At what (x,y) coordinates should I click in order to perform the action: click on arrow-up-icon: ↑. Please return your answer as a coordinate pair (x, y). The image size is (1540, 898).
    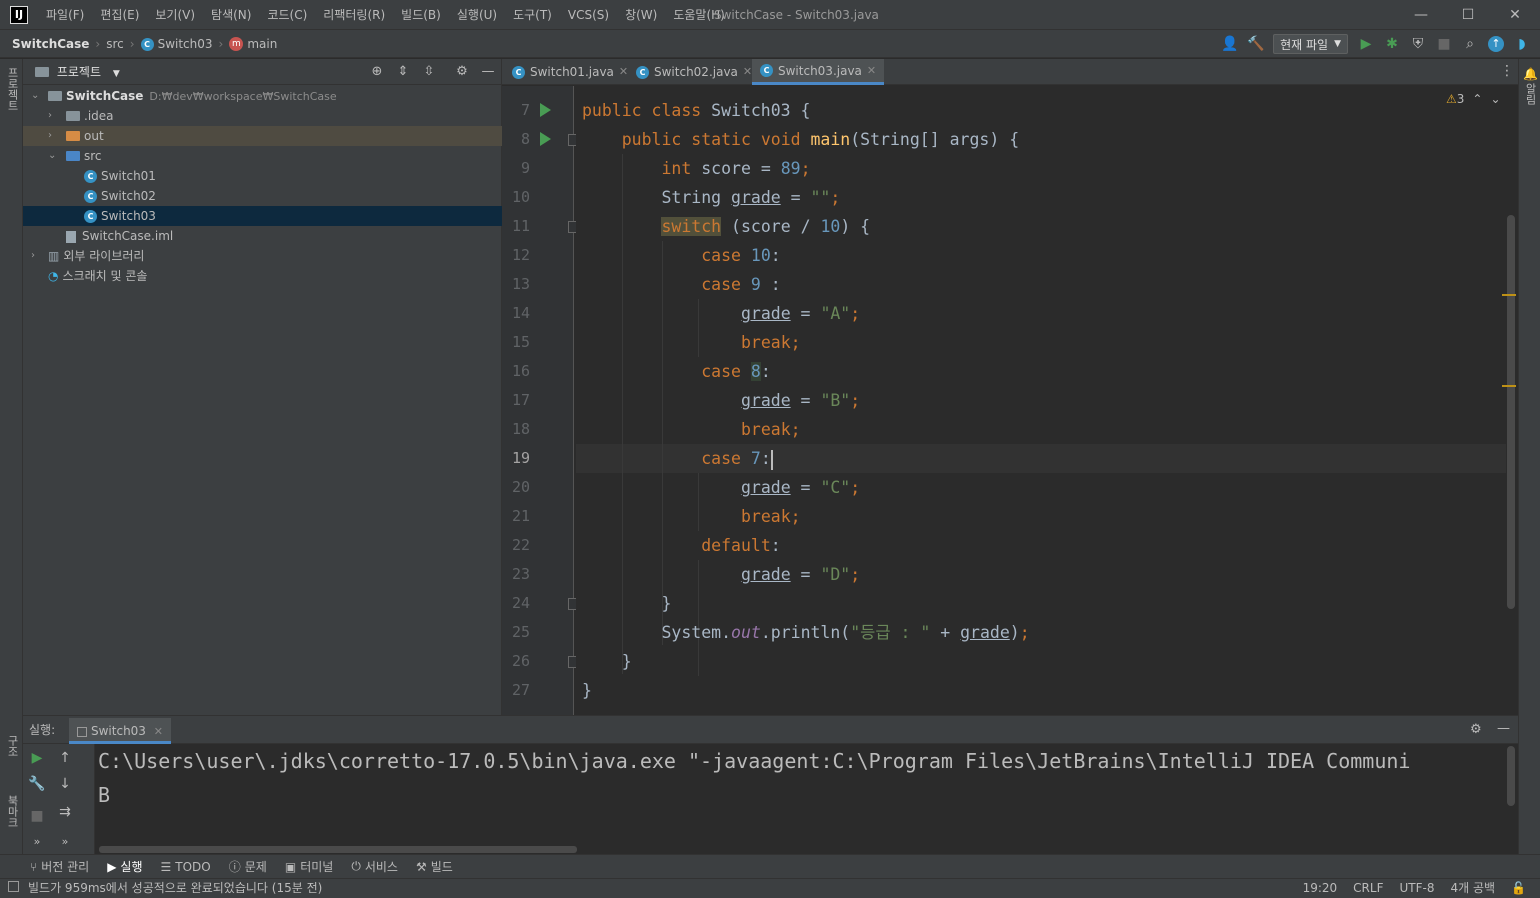
    Looking at the image, I should click on (65, 758).